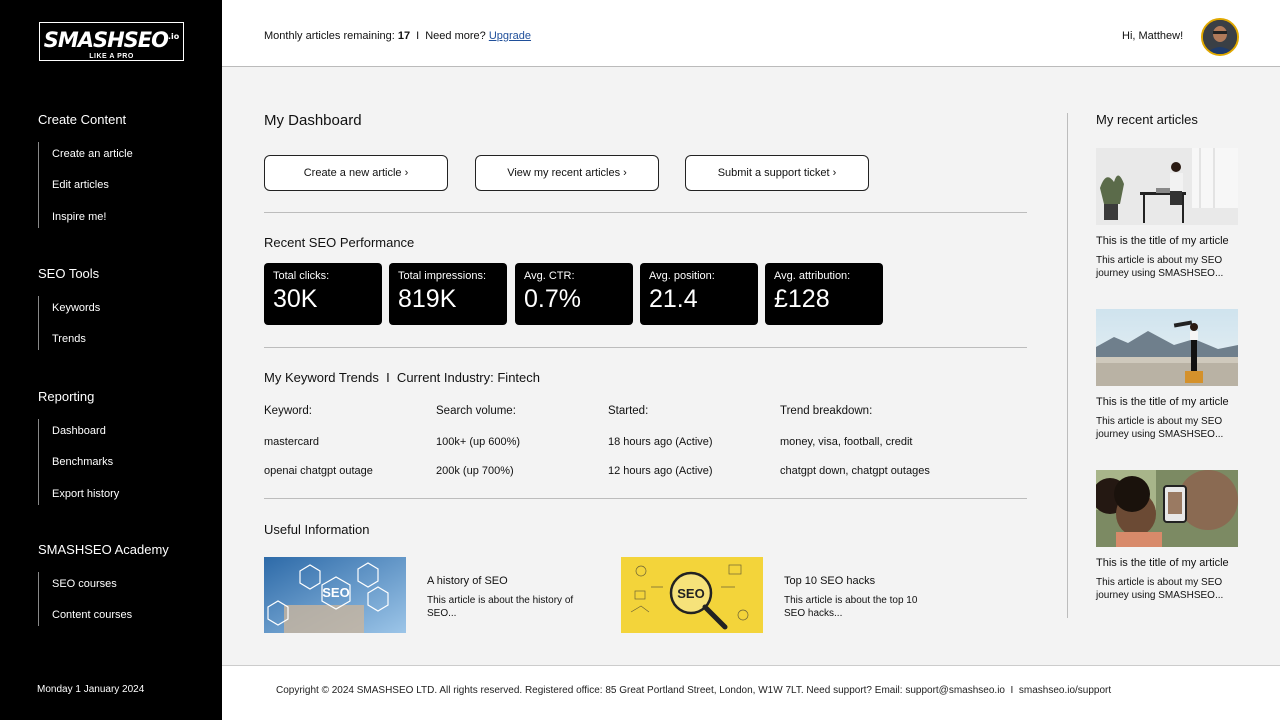 This screenshot has height=720, width=1280. What do you see at coordinates (1167, 347) in the screenshot?
I see `recent-article-image-telescope` at bounding box center [1167, 347].